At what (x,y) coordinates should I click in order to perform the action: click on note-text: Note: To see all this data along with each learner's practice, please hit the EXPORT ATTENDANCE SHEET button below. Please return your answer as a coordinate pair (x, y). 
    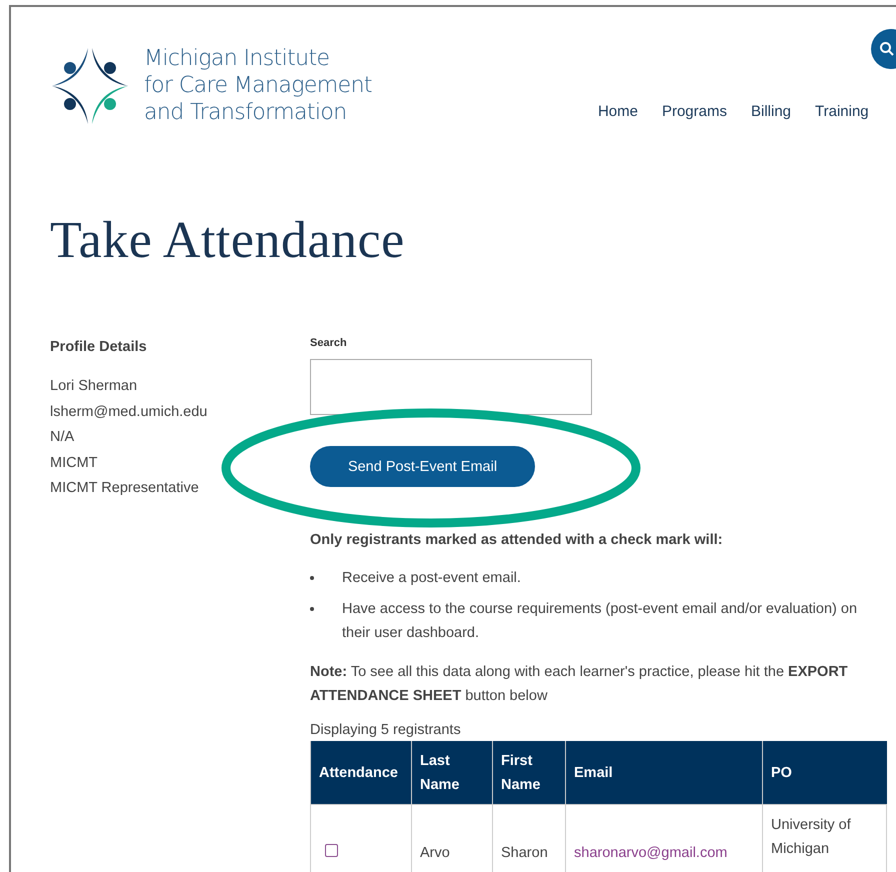
    Looking at the image, I should click on (579, 684).